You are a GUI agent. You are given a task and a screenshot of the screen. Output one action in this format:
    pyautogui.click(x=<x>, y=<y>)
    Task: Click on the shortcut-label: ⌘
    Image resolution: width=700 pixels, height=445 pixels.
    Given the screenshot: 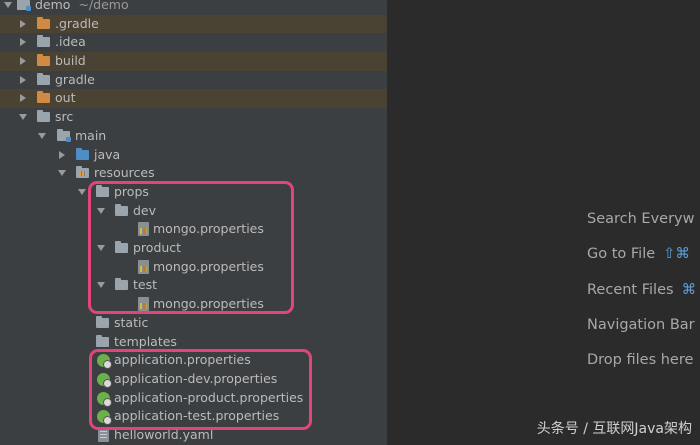 What is the action you would take?
    pyautogui.click(x=689, y=290)
    